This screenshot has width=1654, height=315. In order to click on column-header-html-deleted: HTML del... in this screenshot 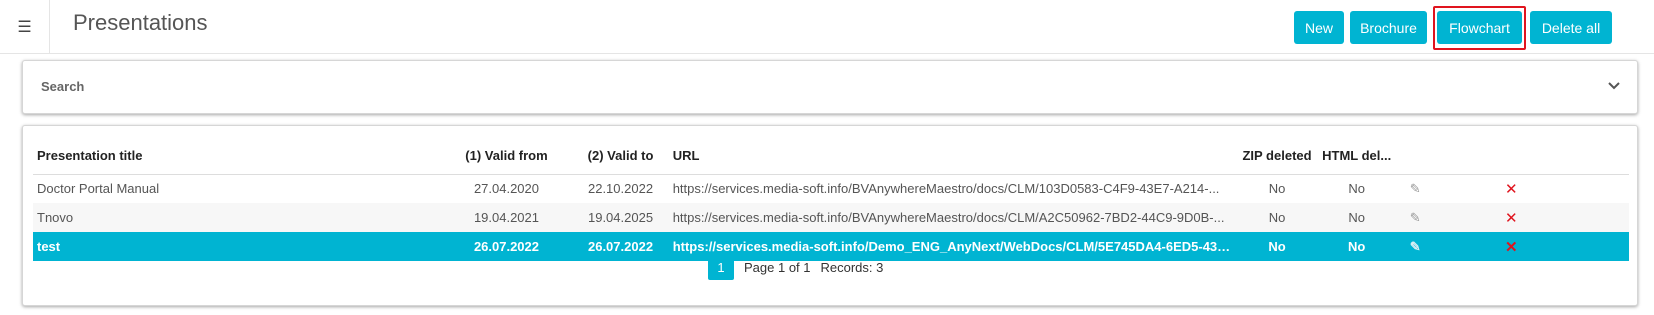, I will do `click(1356, 156)`.